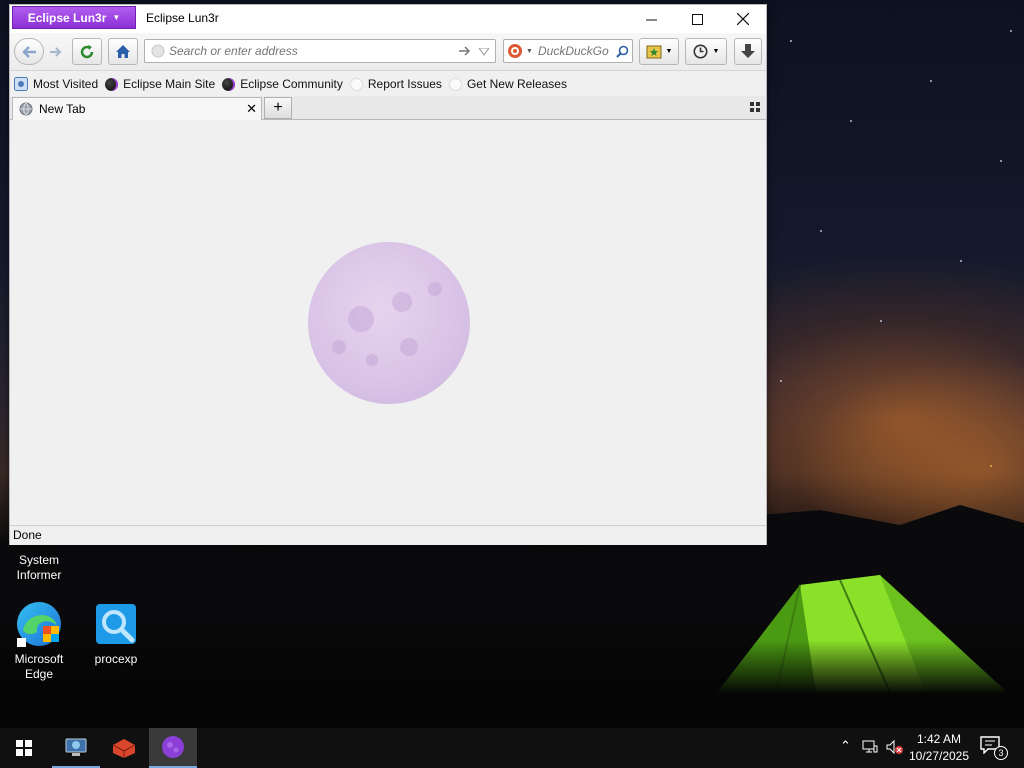  What do you see at coordinates (700, 51) in the screenshot?
I see `clock-icon` at bounding box center [700, 51].